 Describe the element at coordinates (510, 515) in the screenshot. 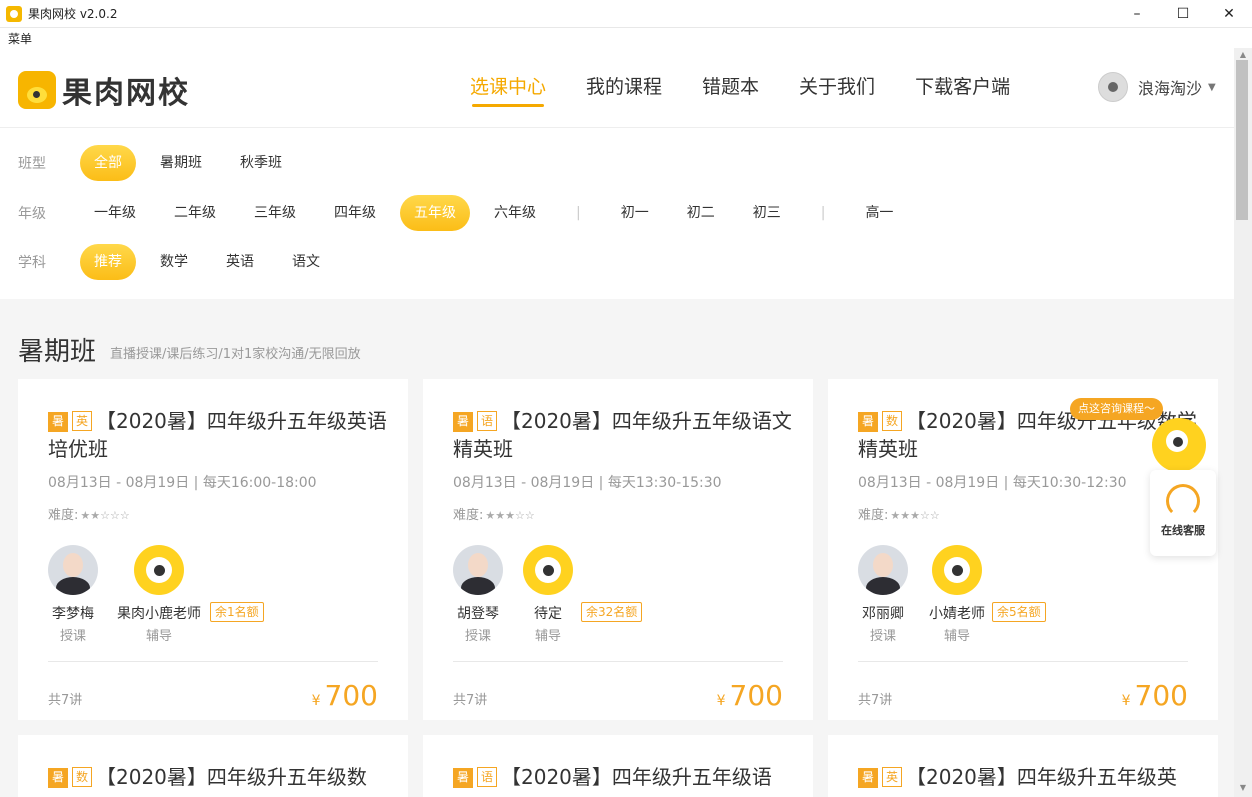

I see `difficulty-stars: ★★★☆☆` at that location.